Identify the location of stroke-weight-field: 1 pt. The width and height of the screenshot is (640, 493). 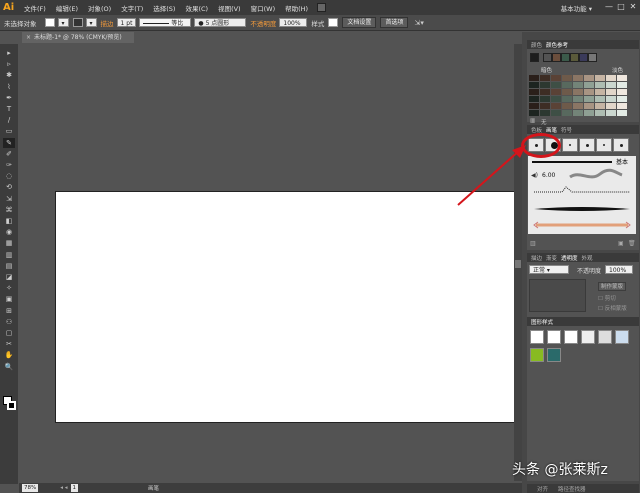
(126, 22).